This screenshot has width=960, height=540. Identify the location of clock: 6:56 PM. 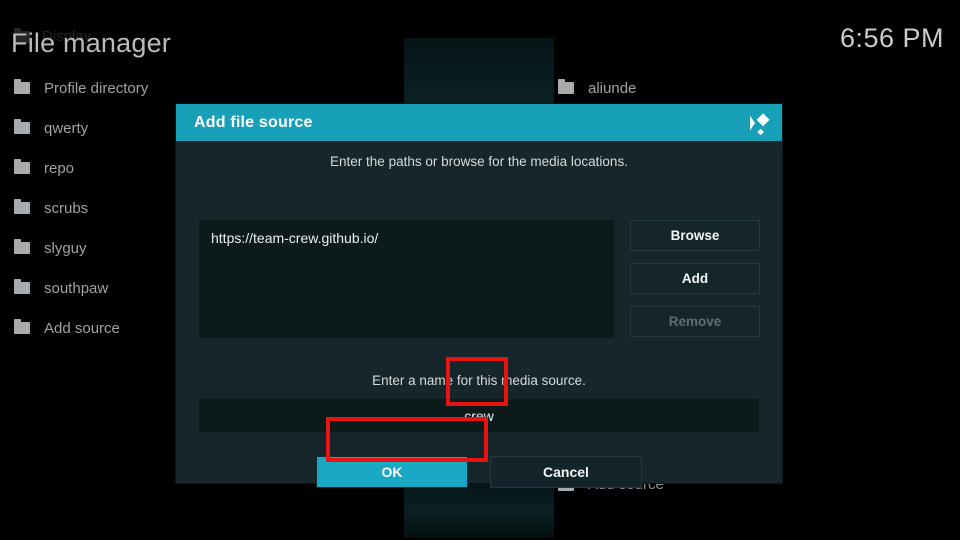
(891, 38).